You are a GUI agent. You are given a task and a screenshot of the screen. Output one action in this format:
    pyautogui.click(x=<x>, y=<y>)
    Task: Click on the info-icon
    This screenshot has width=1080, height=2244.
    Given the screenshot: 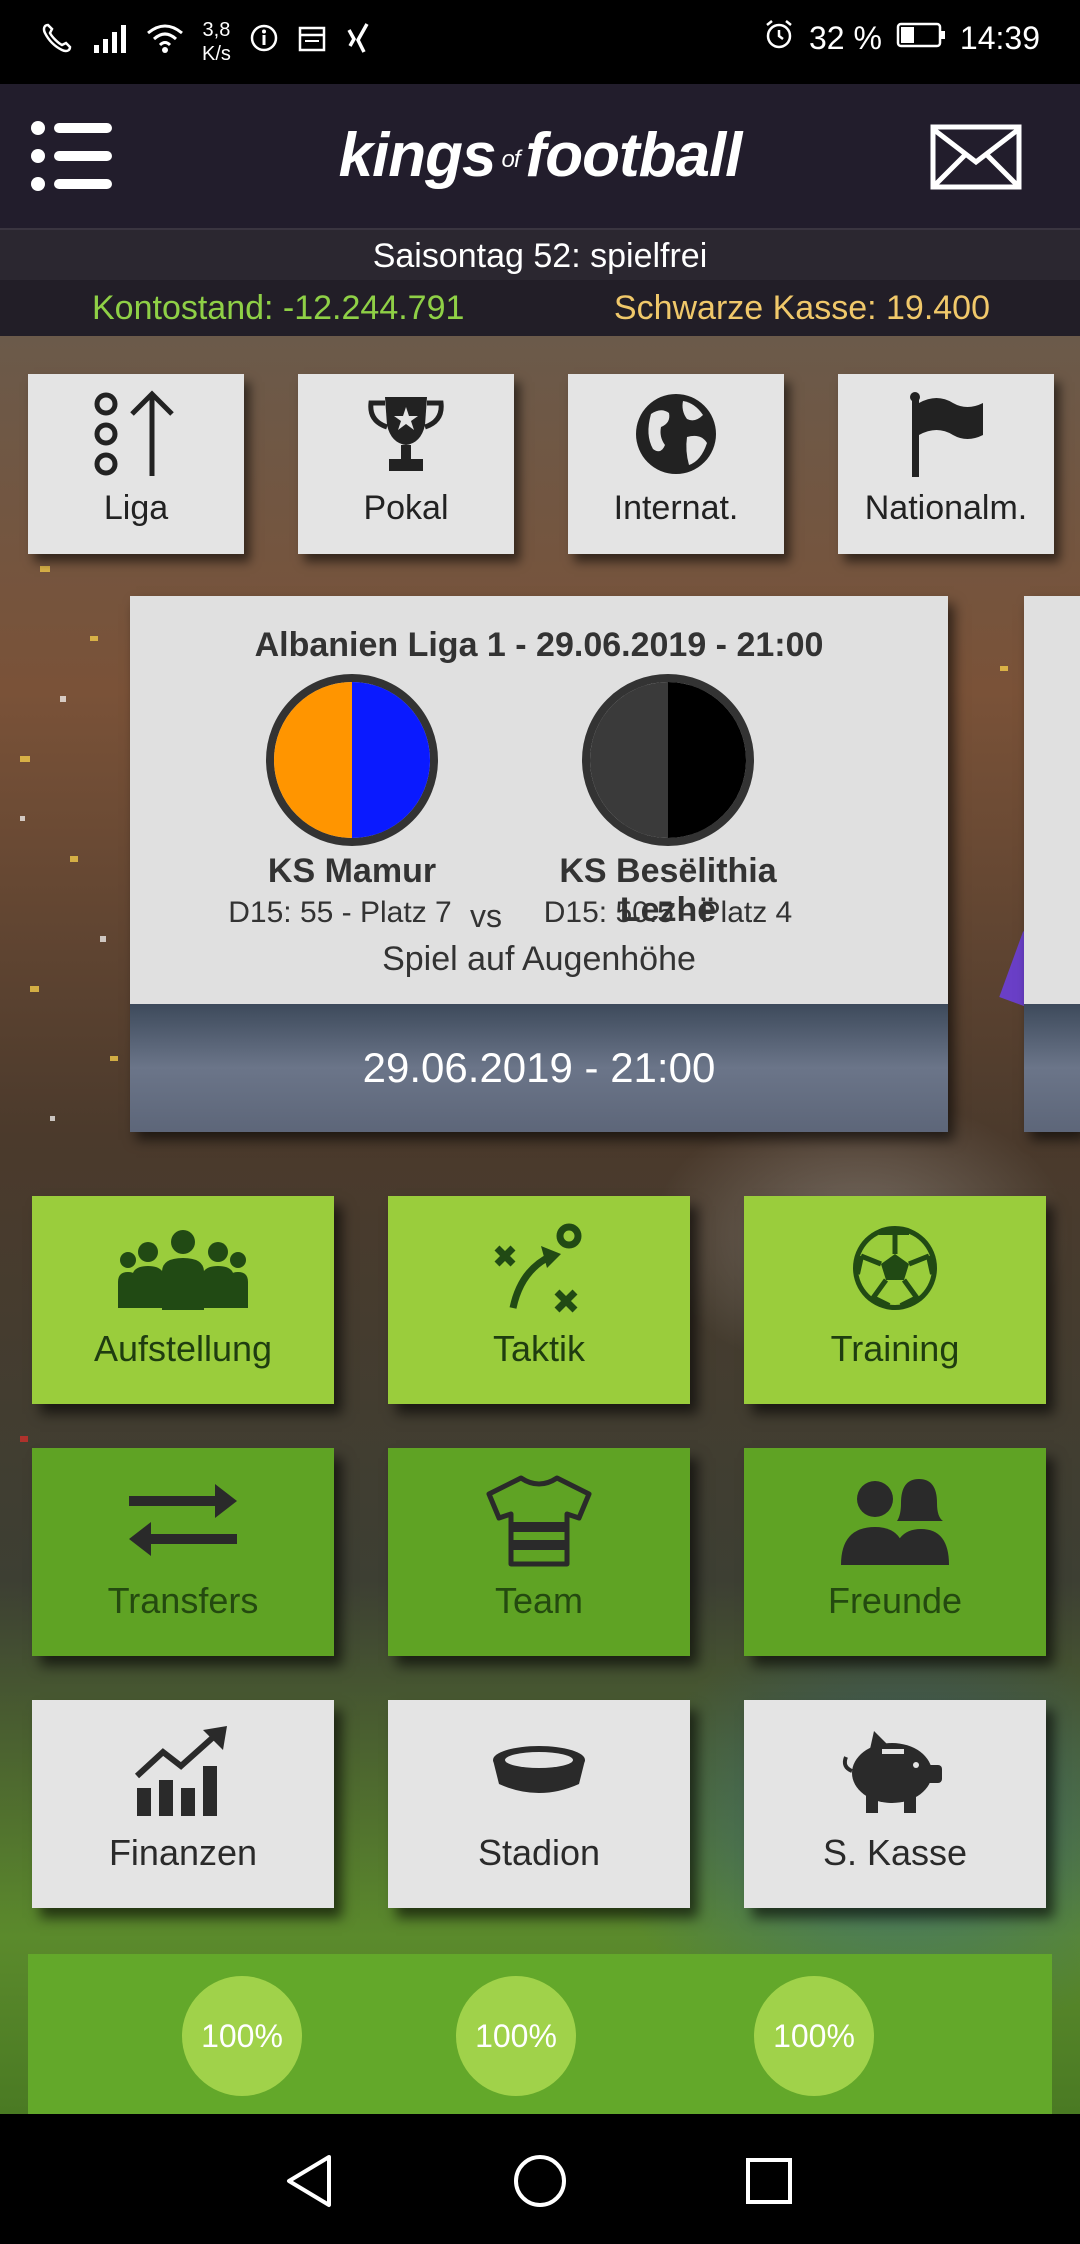 What is the action you would take?
    pyautogui.click(x=264, y=42)
    